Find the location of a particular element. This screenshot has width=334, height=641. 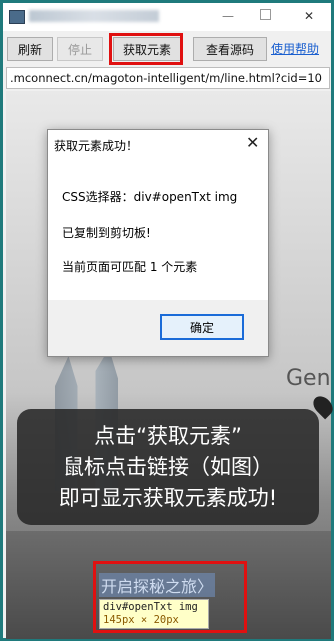

selector-text: CSS选择器：div#openTxt img is located at coordinates (150, 197).